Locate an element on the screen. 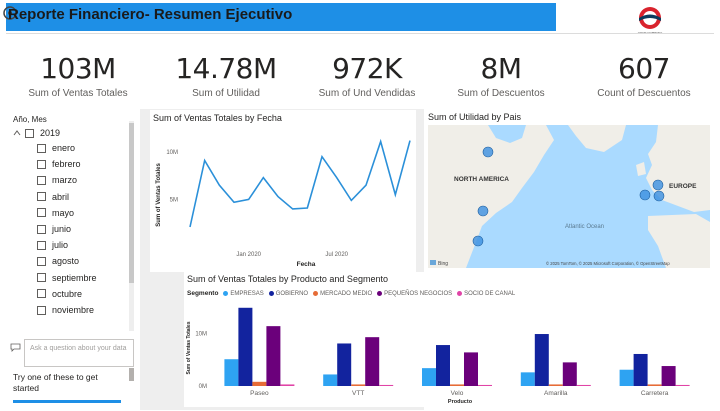 The width and height of the screenshot is (720, 411). qna-scrollbar is located at coordinates (131, 374).